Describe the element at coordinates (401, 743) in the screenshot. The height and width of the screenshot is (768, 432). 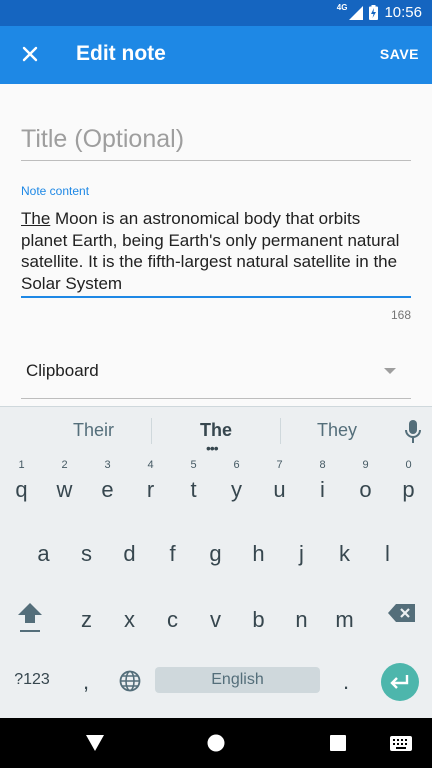
I see `keyboard-switch-icon` at that location.